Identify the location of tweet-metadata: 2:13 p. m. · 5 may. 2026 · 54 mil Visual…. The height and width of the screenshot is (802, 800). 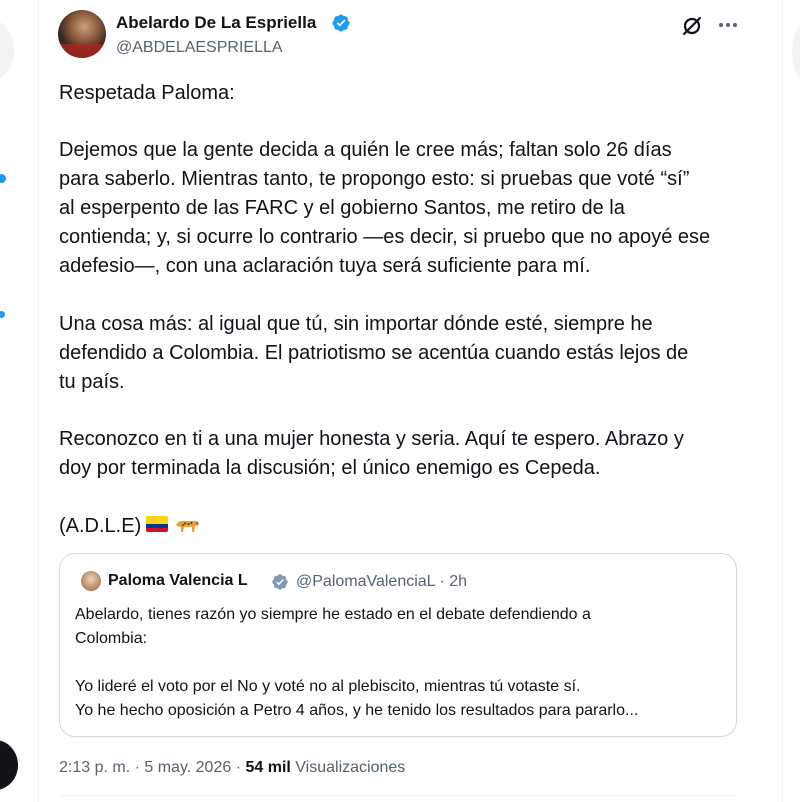
(232, 768).